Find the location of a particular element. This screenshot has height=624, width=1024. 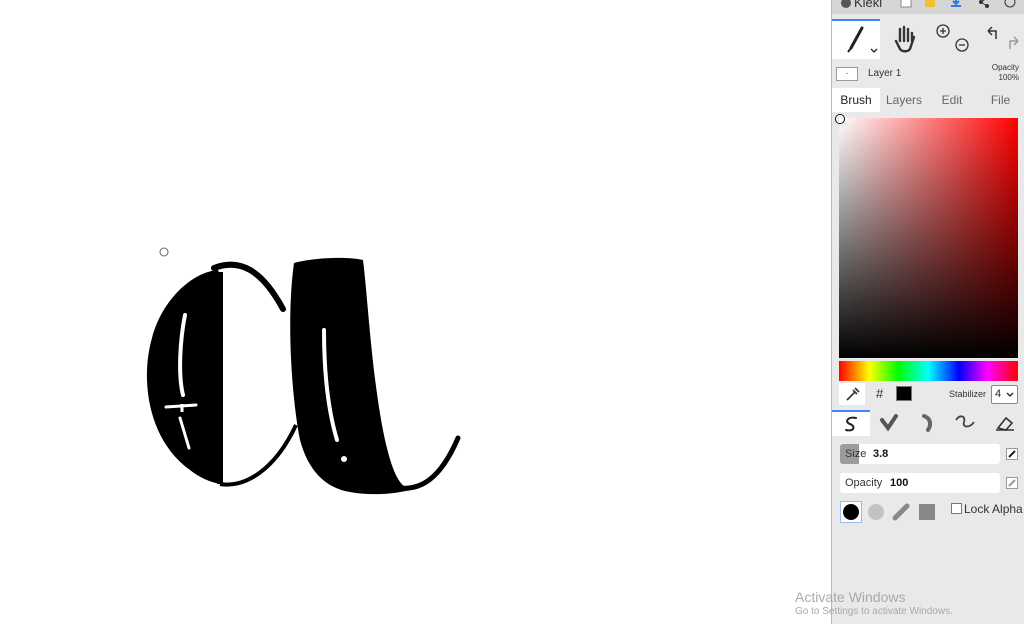

sketchy-brush-button is located at coordinates (927, 423).